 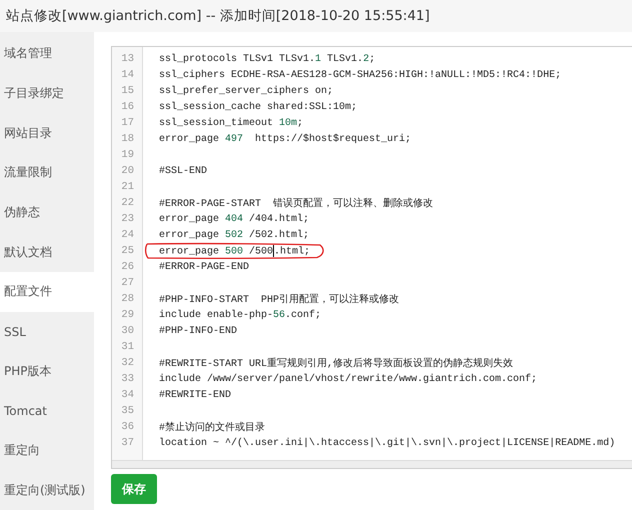 What do you see at coordinates (258, 107) in the screenshot?
I see `code-line: ssl_session_cache shared:SSL:10m;` at bounding box center [258, 107].